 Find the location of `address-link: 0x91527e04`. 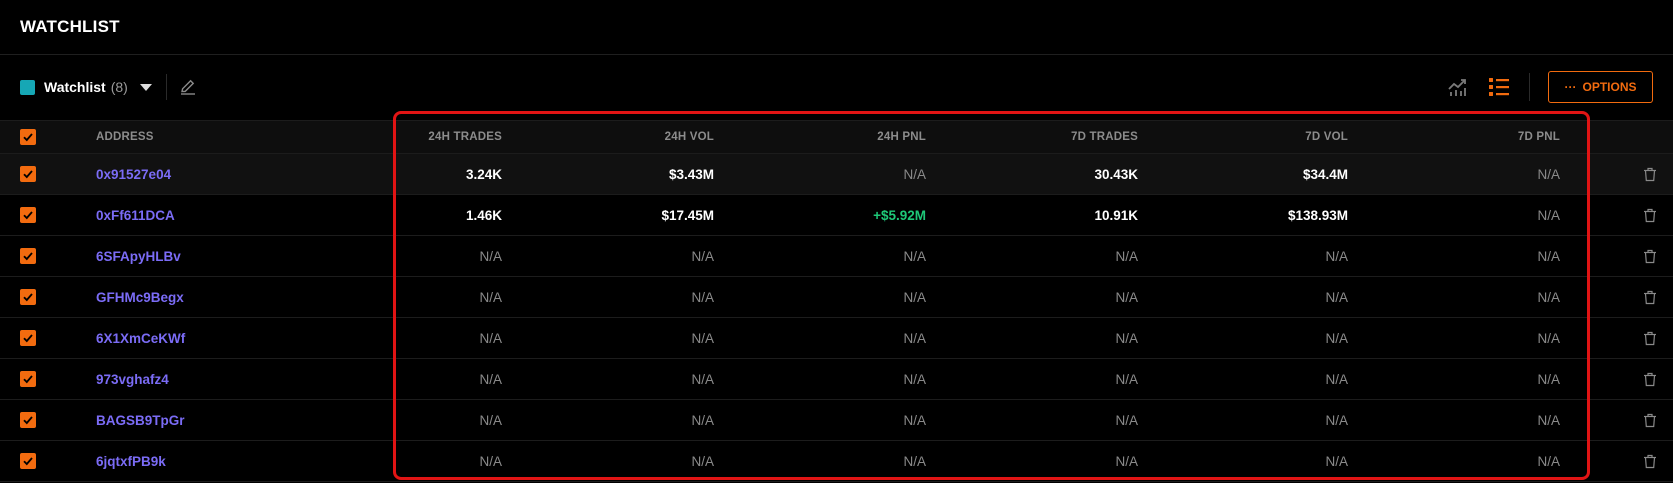

address-link: 0x91527e04 is located at coordinates (133, 174).